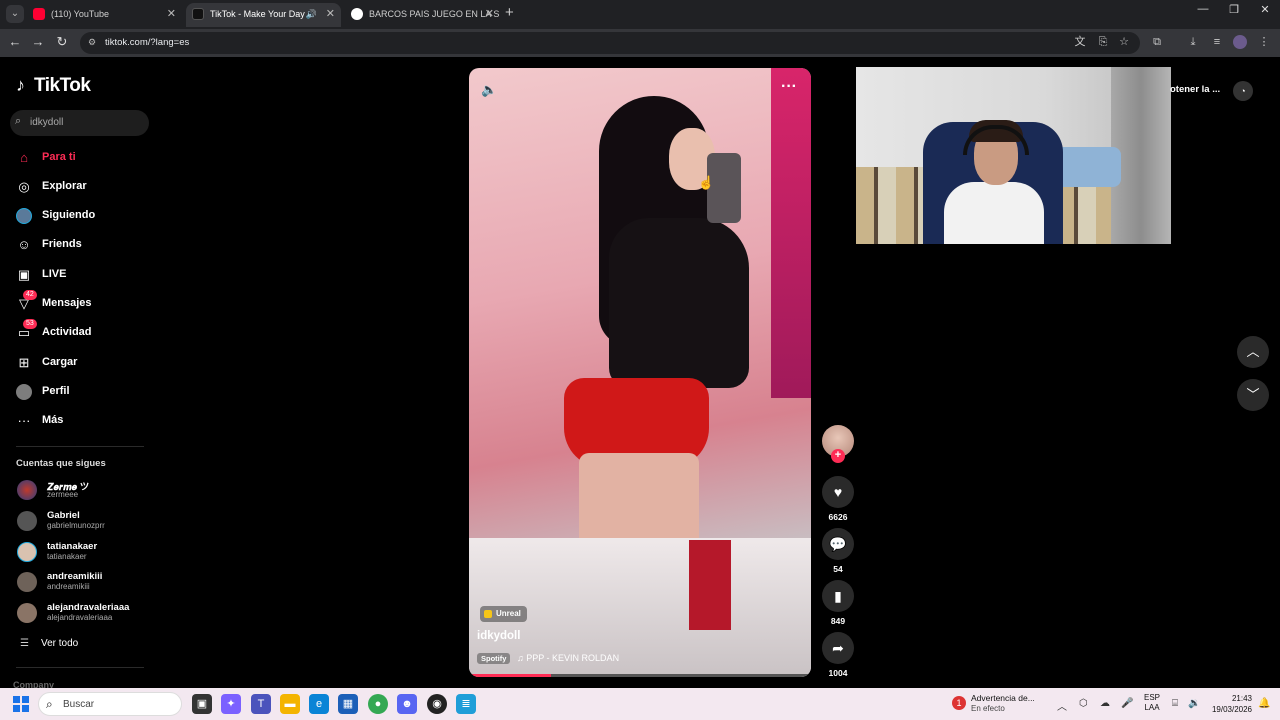  I want to click on nav-actividad: ▭ 53 Actividad, so click(86, 332).